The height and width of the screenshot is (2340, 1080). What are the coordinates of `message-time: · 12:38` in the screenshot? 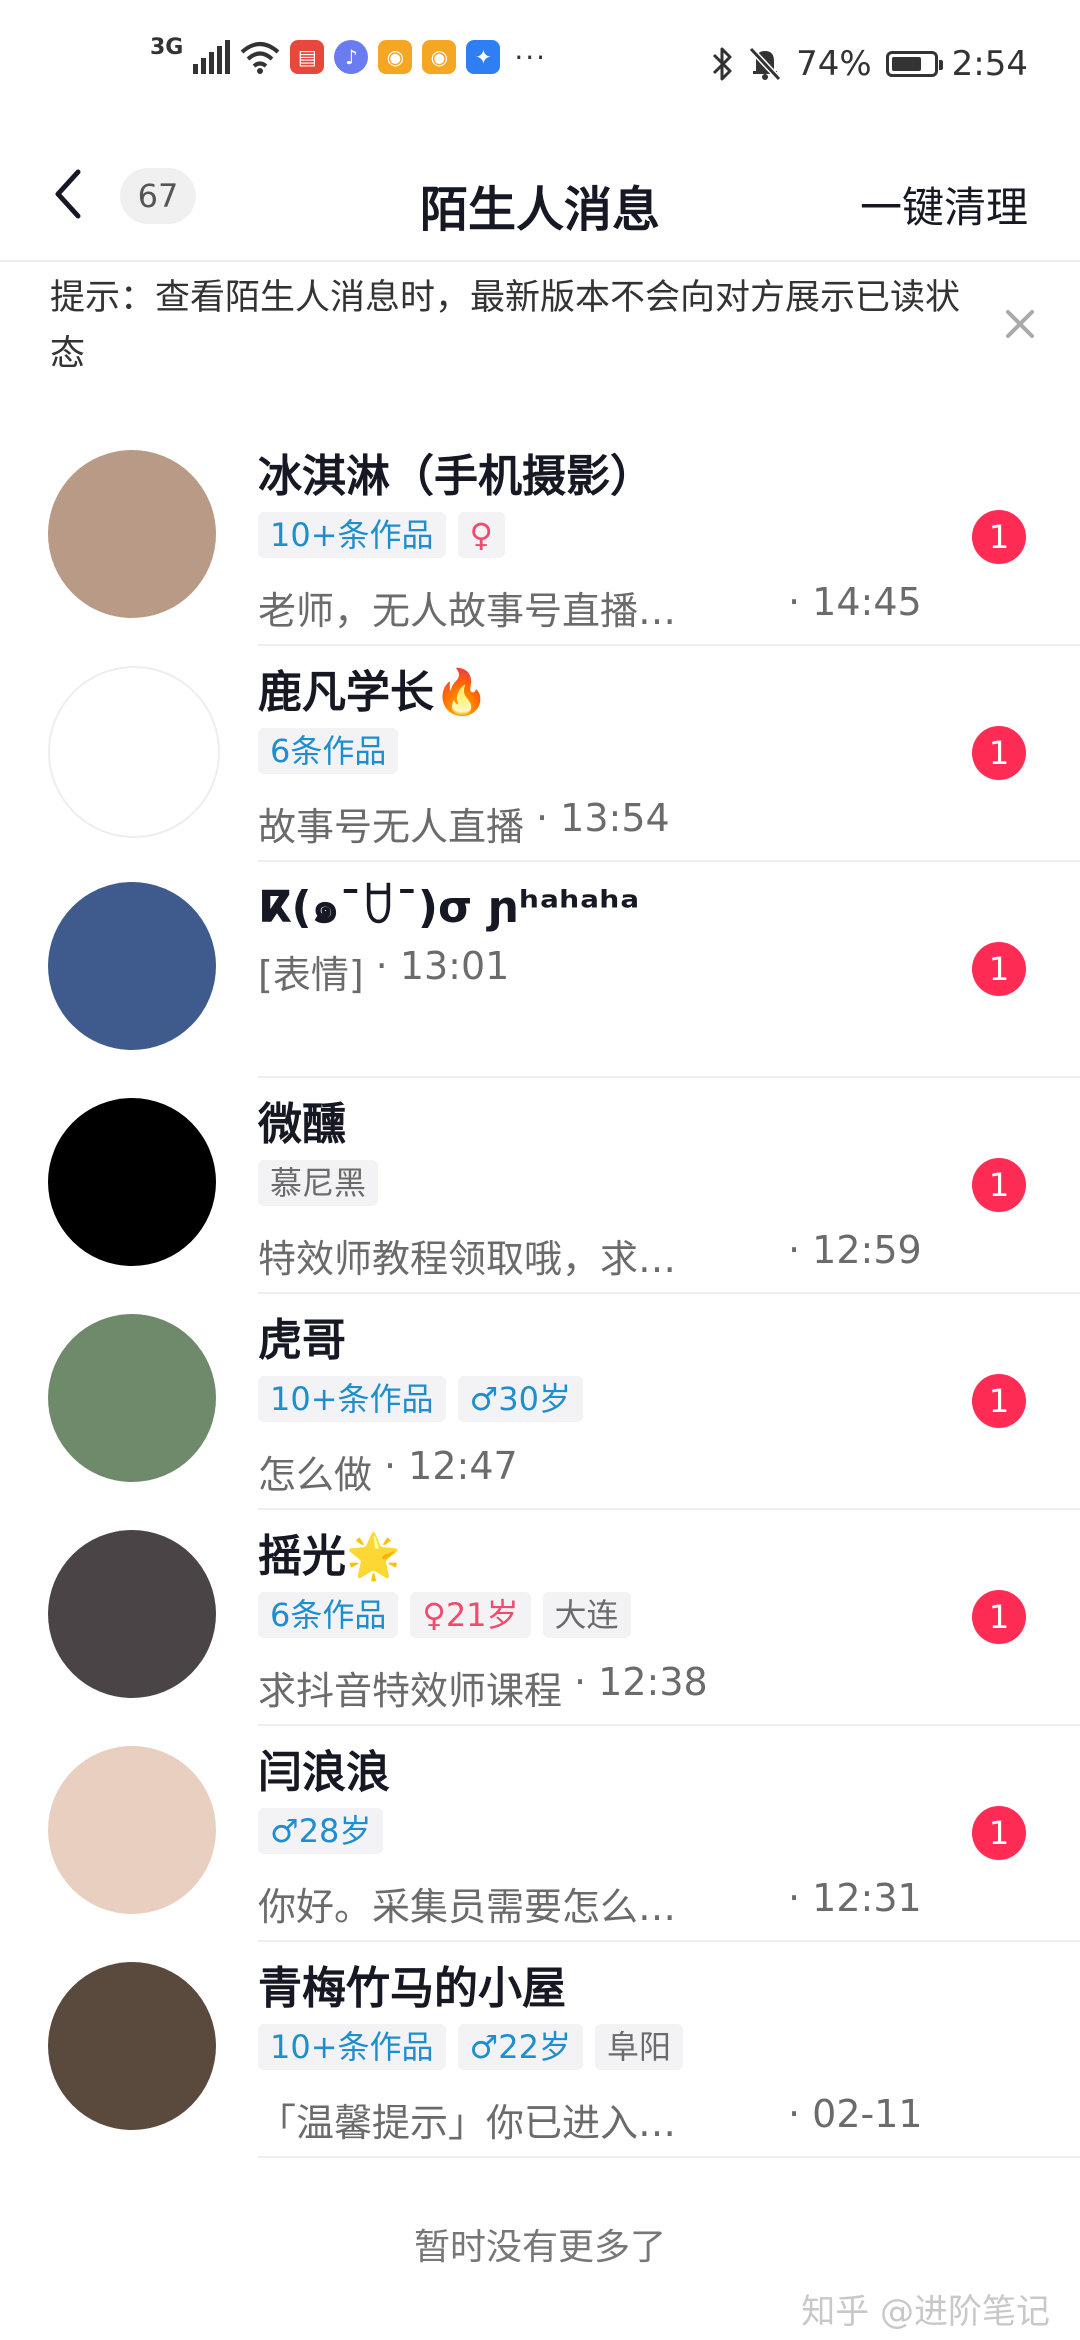 It's located at (641, 1682).